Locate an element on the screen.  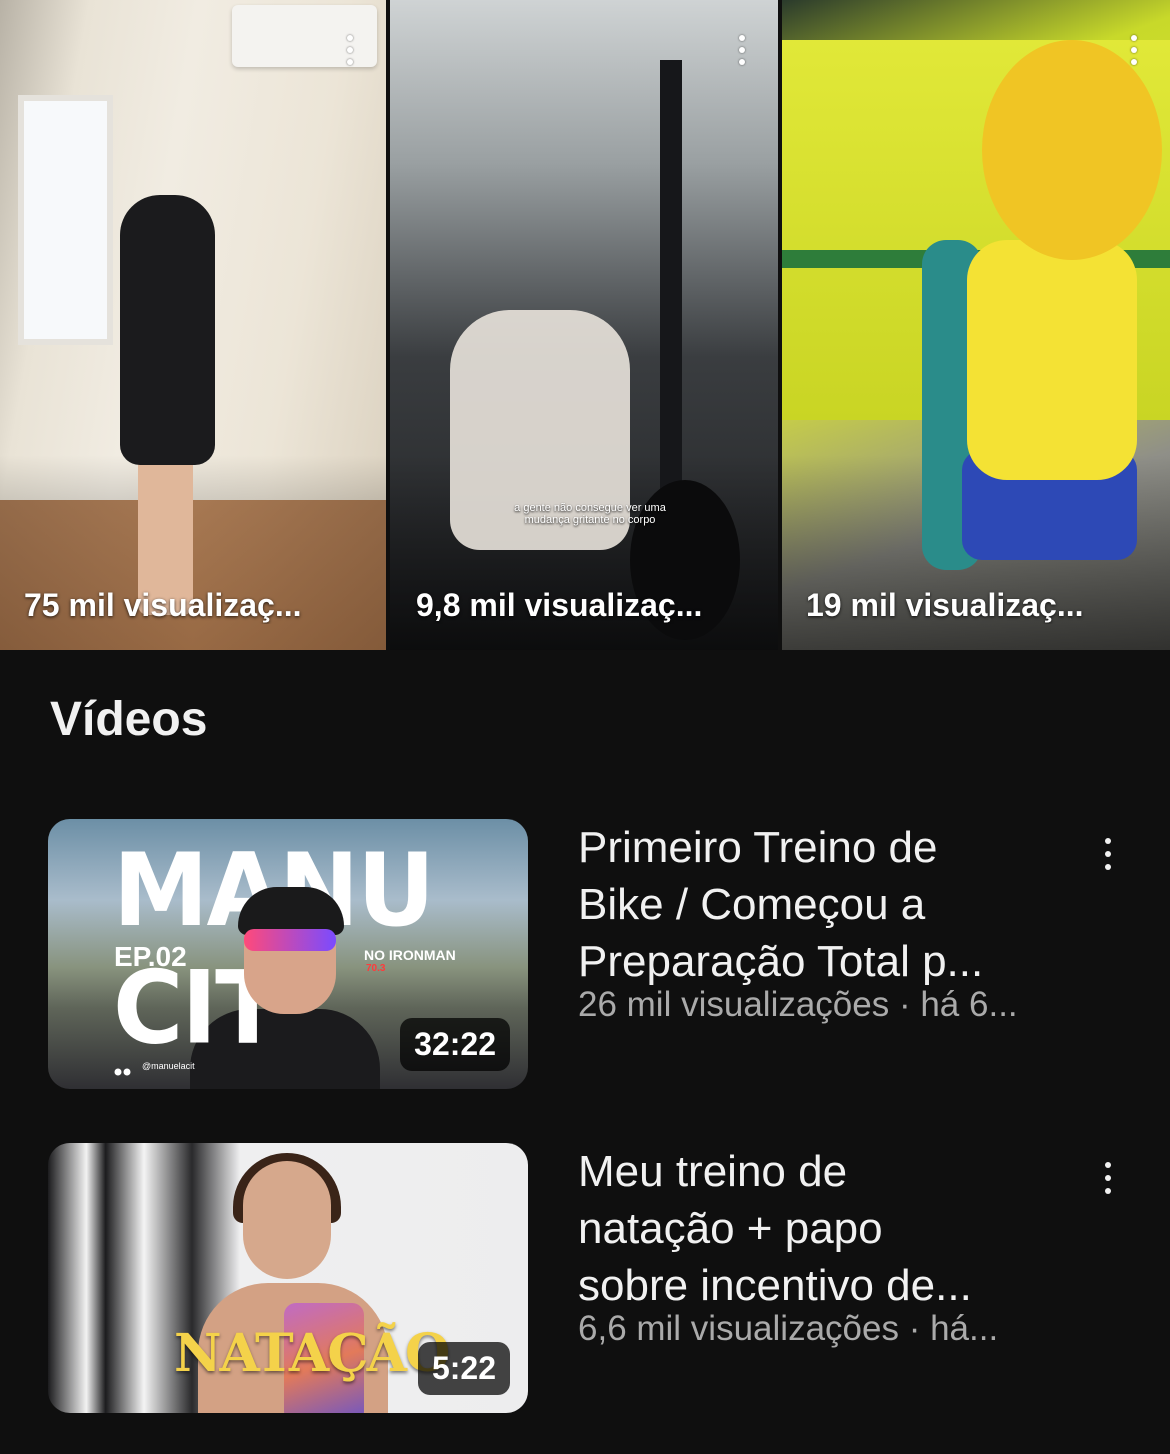
thumbnail-face is located at coordinates (287, 1220).